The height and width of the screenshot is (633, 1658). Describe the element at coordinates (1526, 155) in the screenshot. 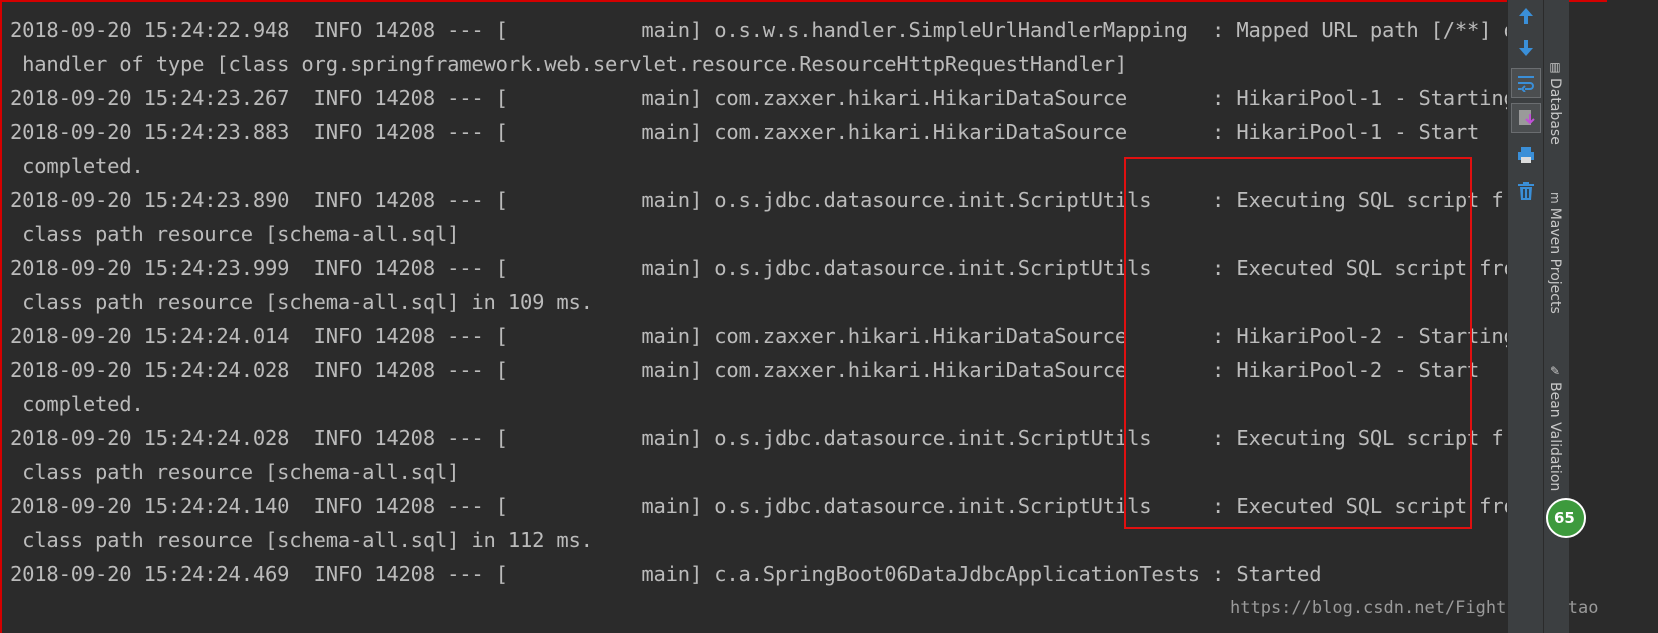

I see `print-icon` at that location.